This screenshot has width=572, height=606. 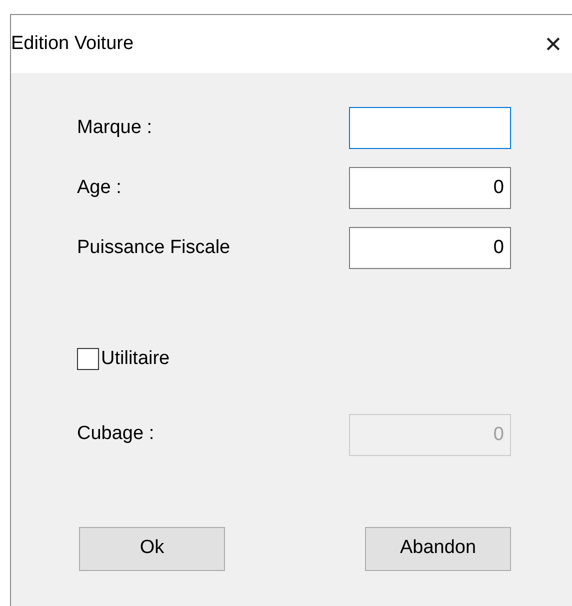 I want to click on field-label: Cubage :, so click(x=115, y=434).